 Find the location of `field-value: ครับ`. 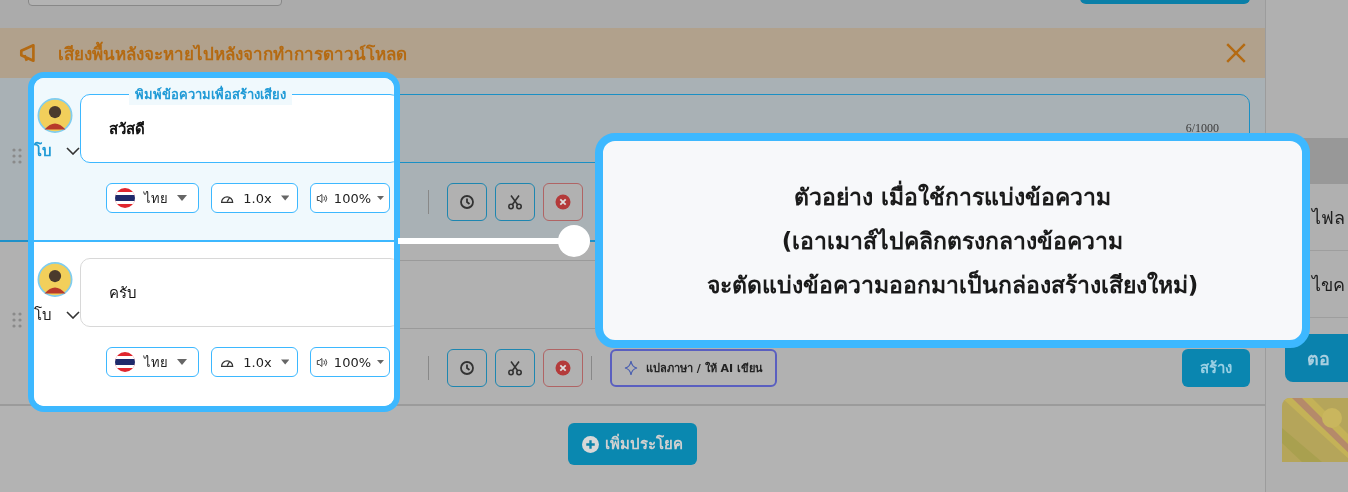

field-value: ครับ is located at coordinates (123, 293).